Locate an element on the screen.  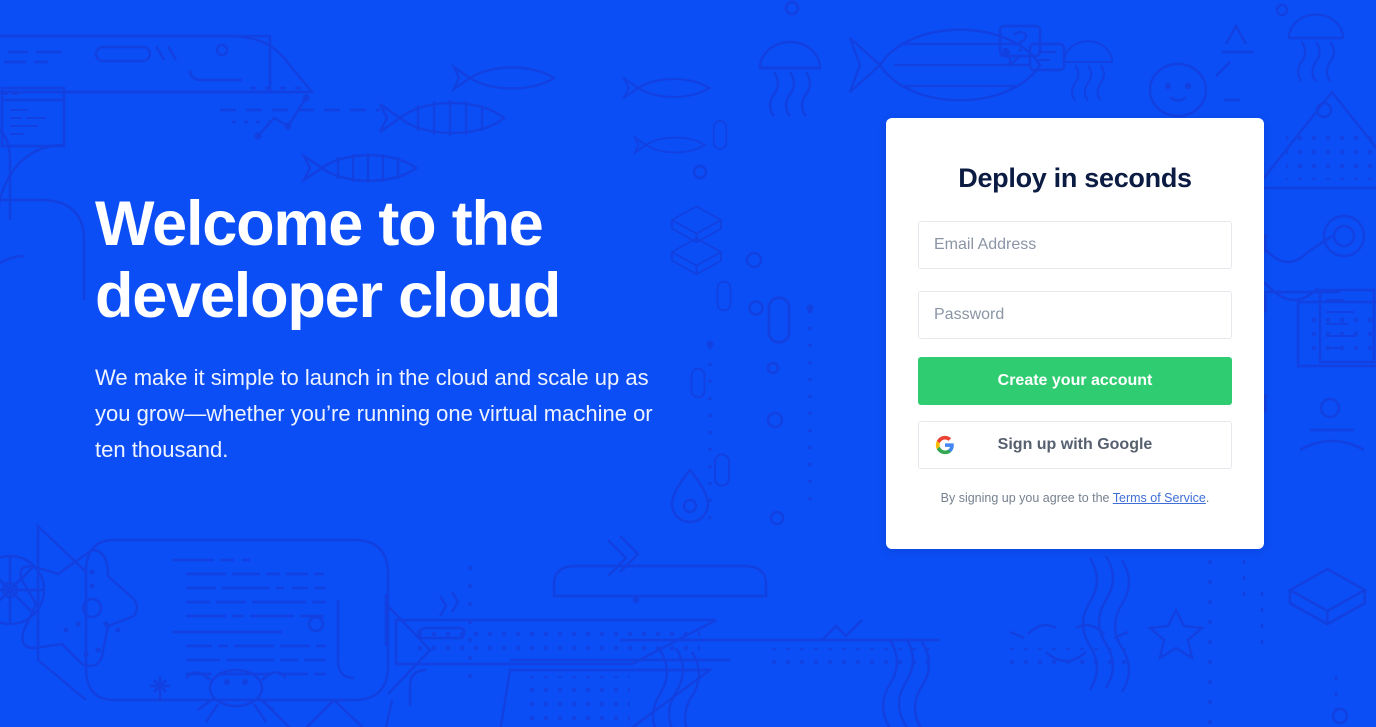
create-account-button: Create your account is located at coordinates (1075, 381).